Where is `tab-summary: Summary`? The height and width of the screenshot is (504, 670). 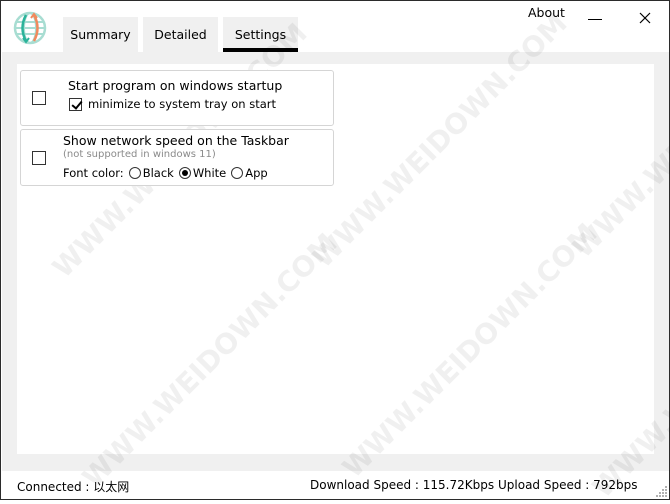
tab-summary: Summary is located at coordinates (100, 34).